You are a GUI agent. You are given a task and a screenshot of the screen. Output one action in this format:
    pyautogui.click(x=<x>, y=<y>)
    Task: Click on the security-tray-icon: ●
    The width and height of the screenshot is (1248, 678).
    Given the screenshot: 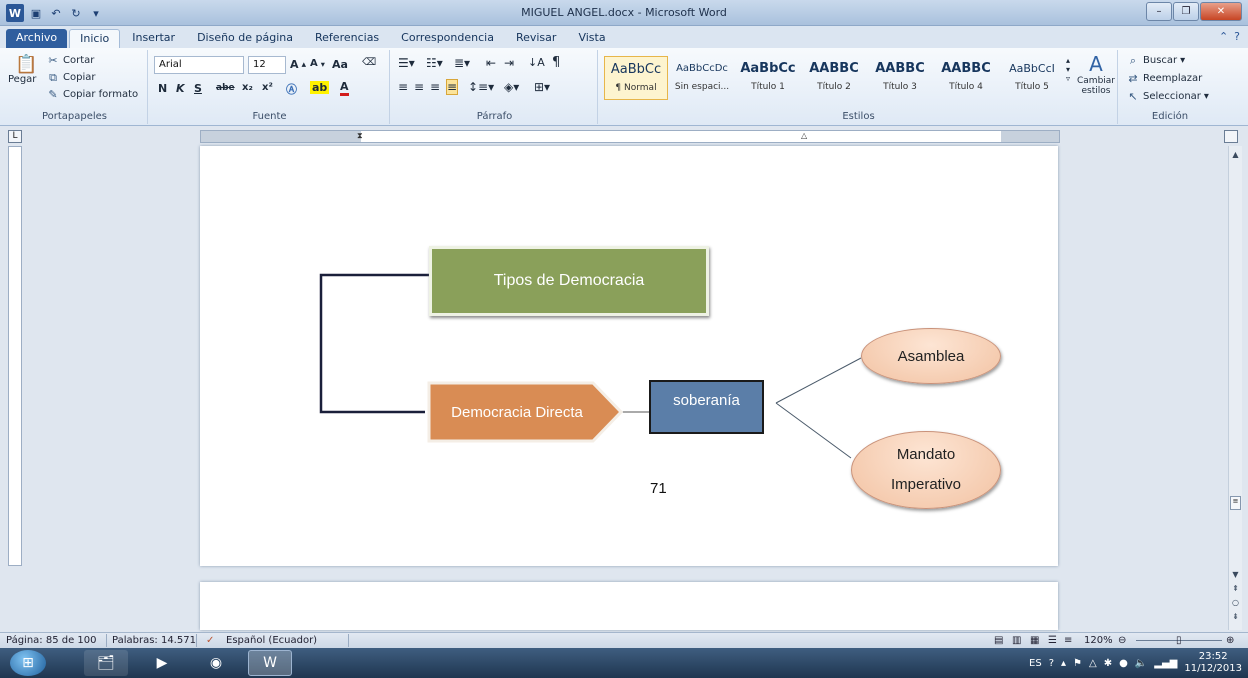 What is the action you would take?
    pyautogui.click(x=1123, y=663)
    